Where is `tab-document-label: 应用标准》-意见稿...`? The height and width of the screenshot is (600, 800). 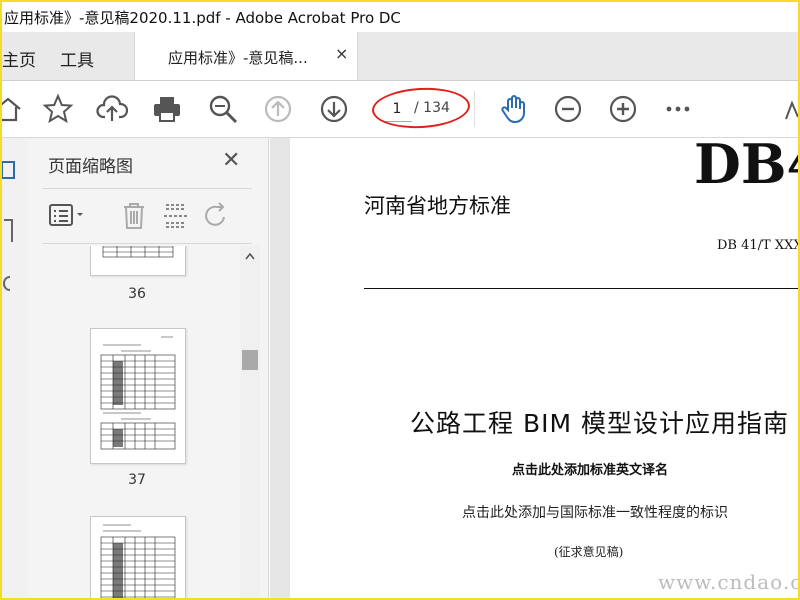
tab-document-label: 应用标准》-意见稿... is located at coordinates (238, 58).